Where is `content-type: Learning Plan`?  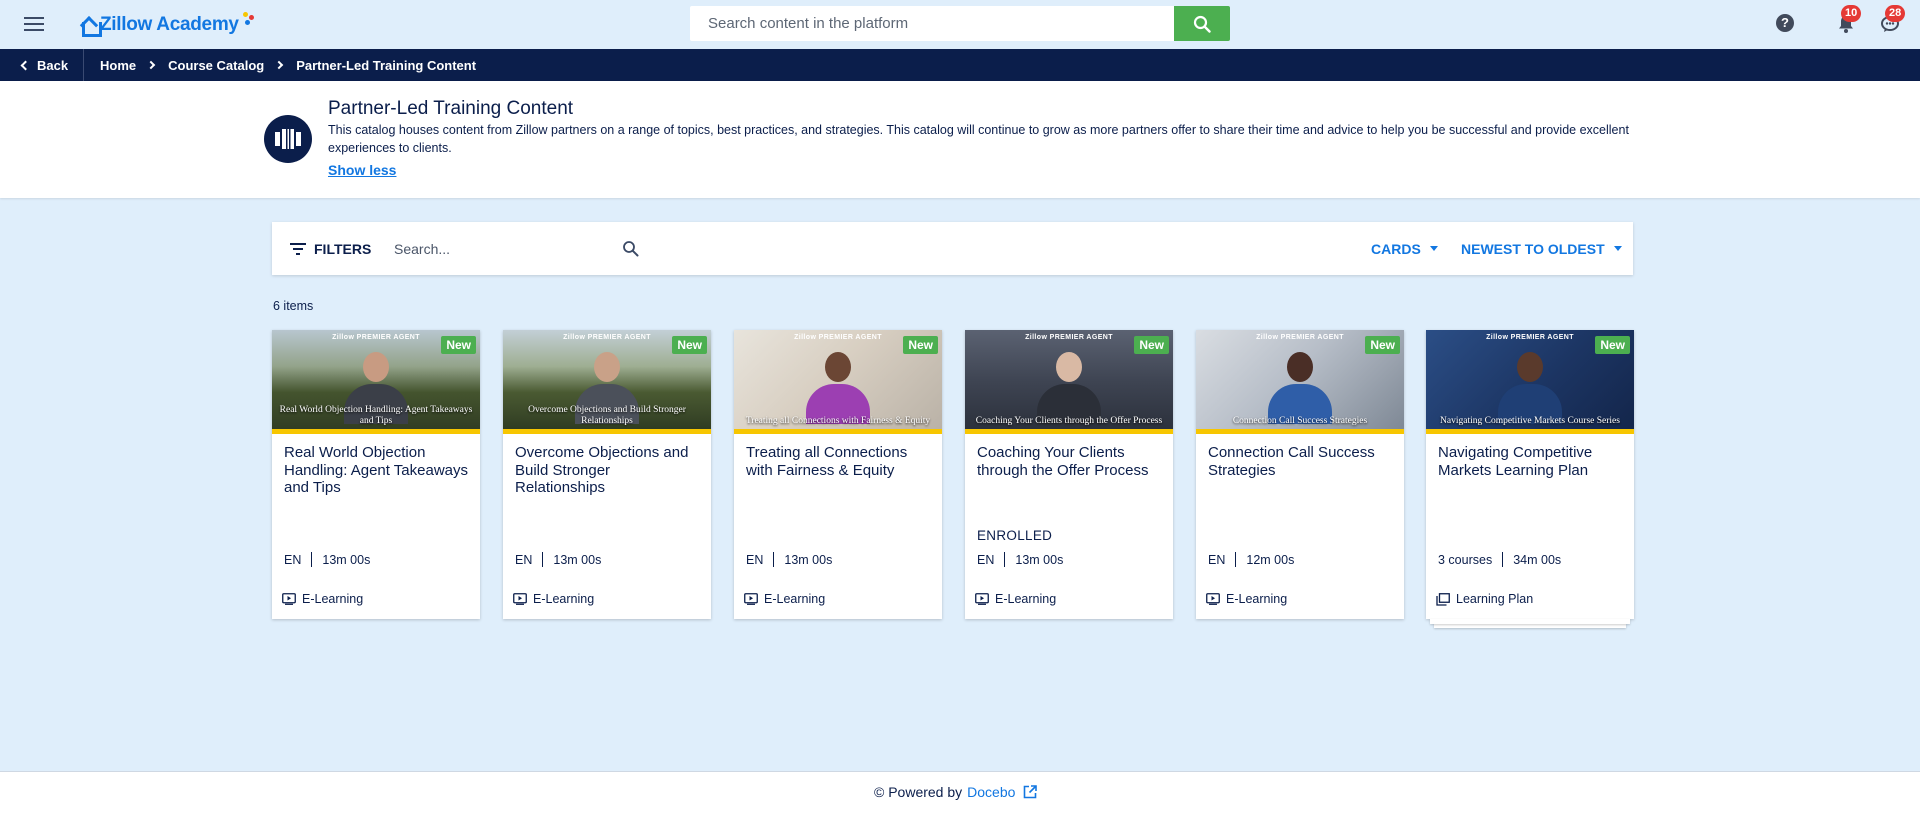
content-type: Learning Plan is located at coordinates (1484, 599).